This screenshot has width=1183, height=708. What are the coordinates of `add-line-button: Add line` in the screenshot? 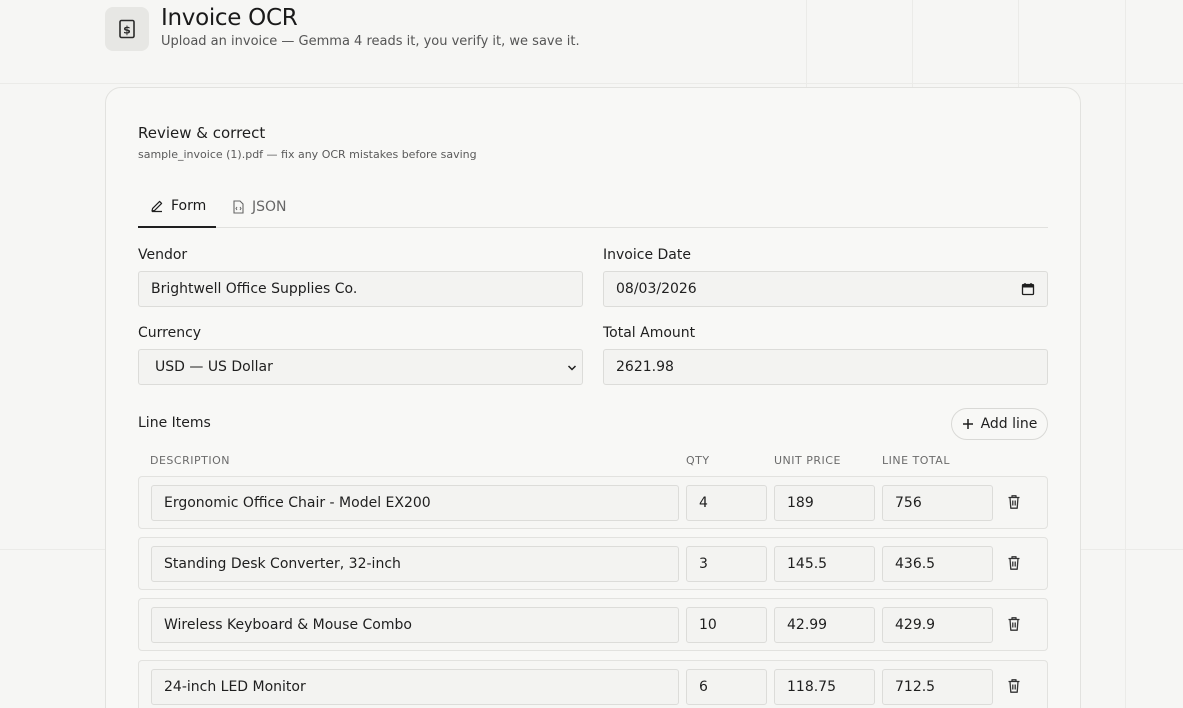 It's located at (999, 424).